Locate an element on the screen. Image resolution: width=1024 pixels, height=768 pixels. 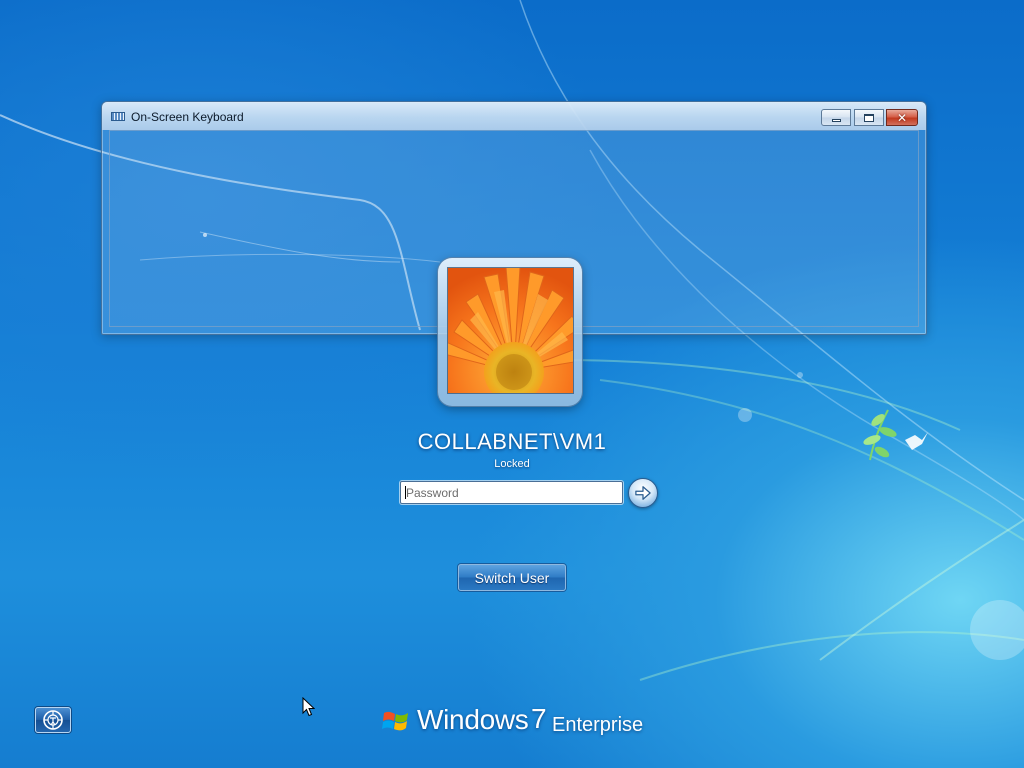
minimize-button is located at coordinates (836, 117).